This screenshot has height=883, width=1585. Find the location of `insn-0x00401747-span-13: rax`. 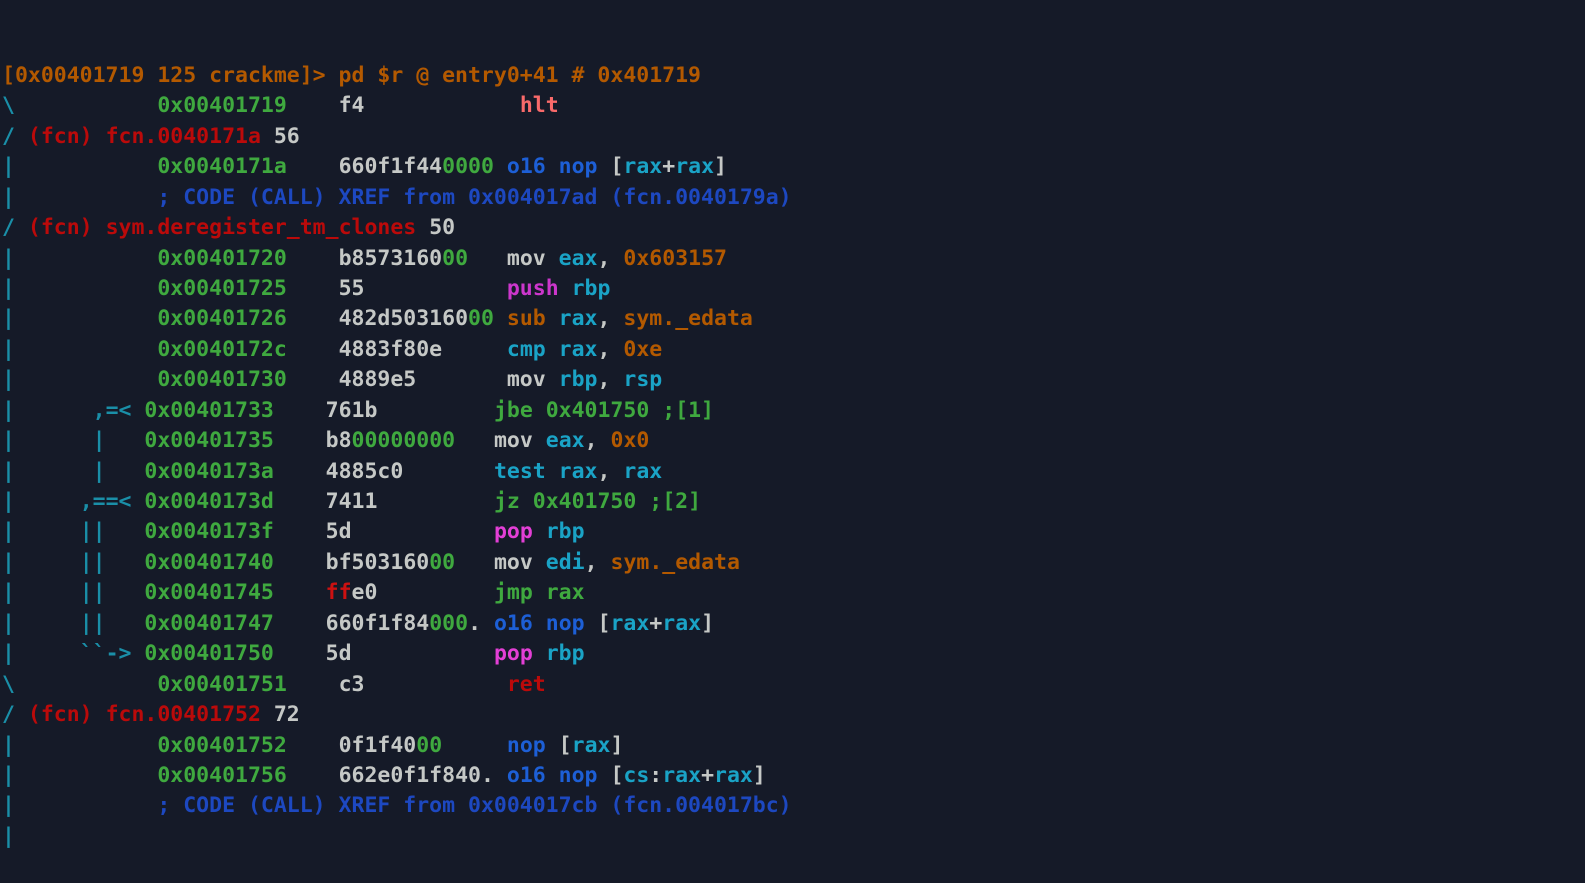

insn-0x00401747-span-13: rax is located at coordinates (630, 623).